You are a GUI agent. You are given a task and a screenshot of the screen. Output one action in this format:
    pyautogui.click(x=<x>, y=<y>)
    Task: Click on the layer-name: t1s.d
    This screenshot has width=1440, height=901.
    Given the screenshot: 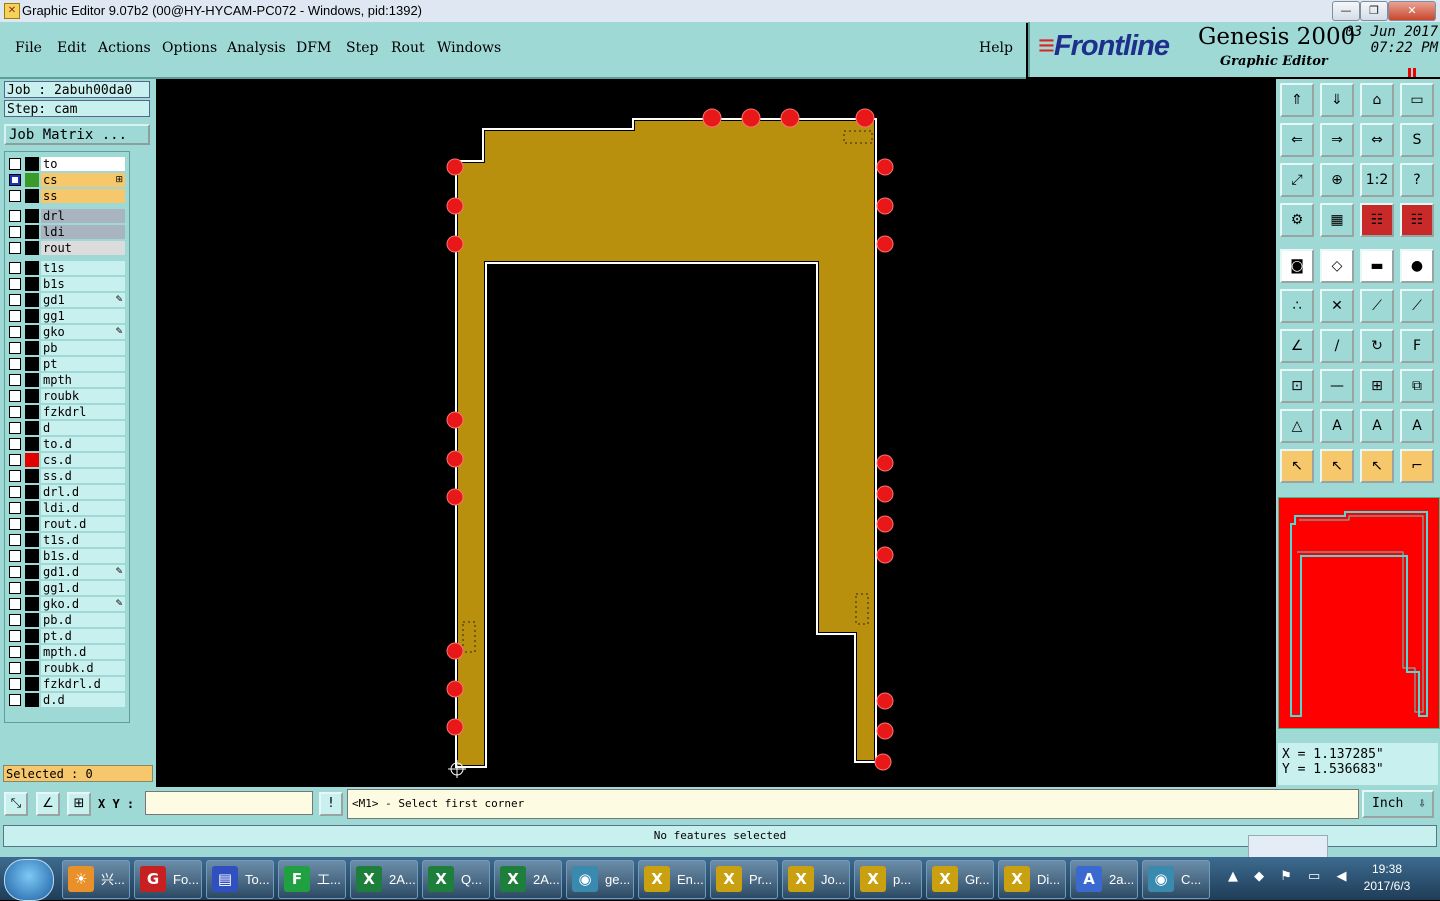 What is the action you would take?
    pyautogui.click(x=83, y=540)
    